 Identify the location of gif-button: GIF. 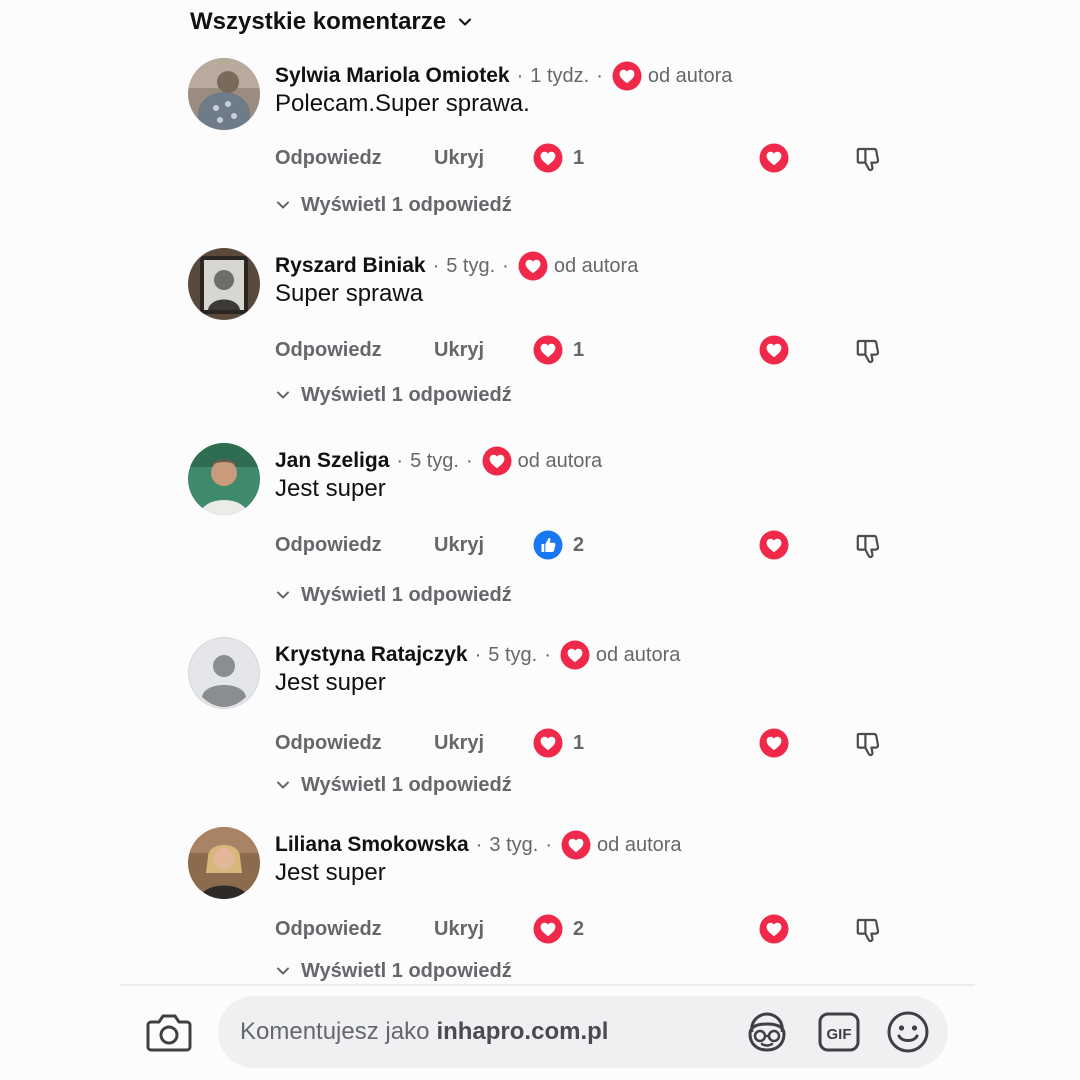
(839, 1034).